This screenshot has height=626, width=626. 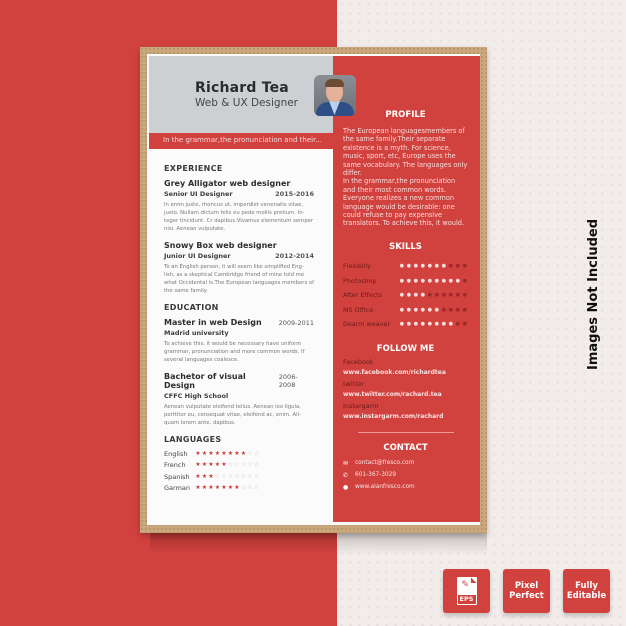 I want to click on contact-value: www.alanfresco.com, so click(x=385, y=487).